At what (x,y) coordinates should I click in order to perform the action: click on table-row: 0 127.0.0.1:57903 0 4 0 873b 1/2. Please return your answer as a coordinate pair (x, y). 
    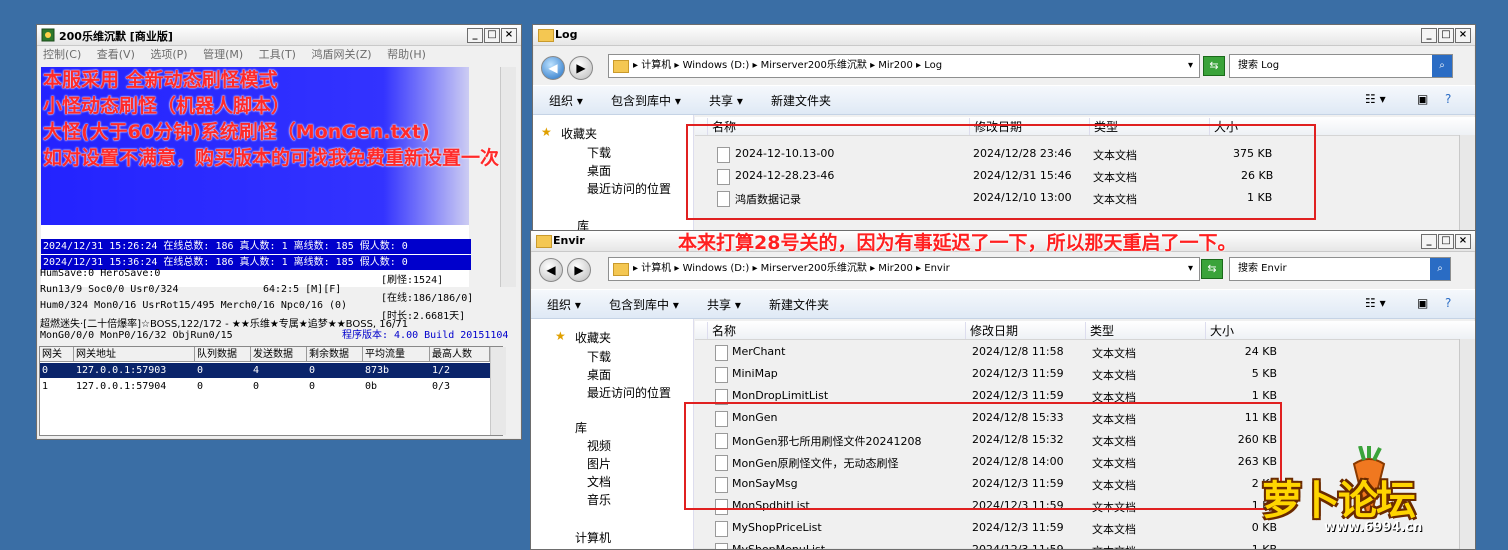
    Looking at the image, I should click on (265, 370).